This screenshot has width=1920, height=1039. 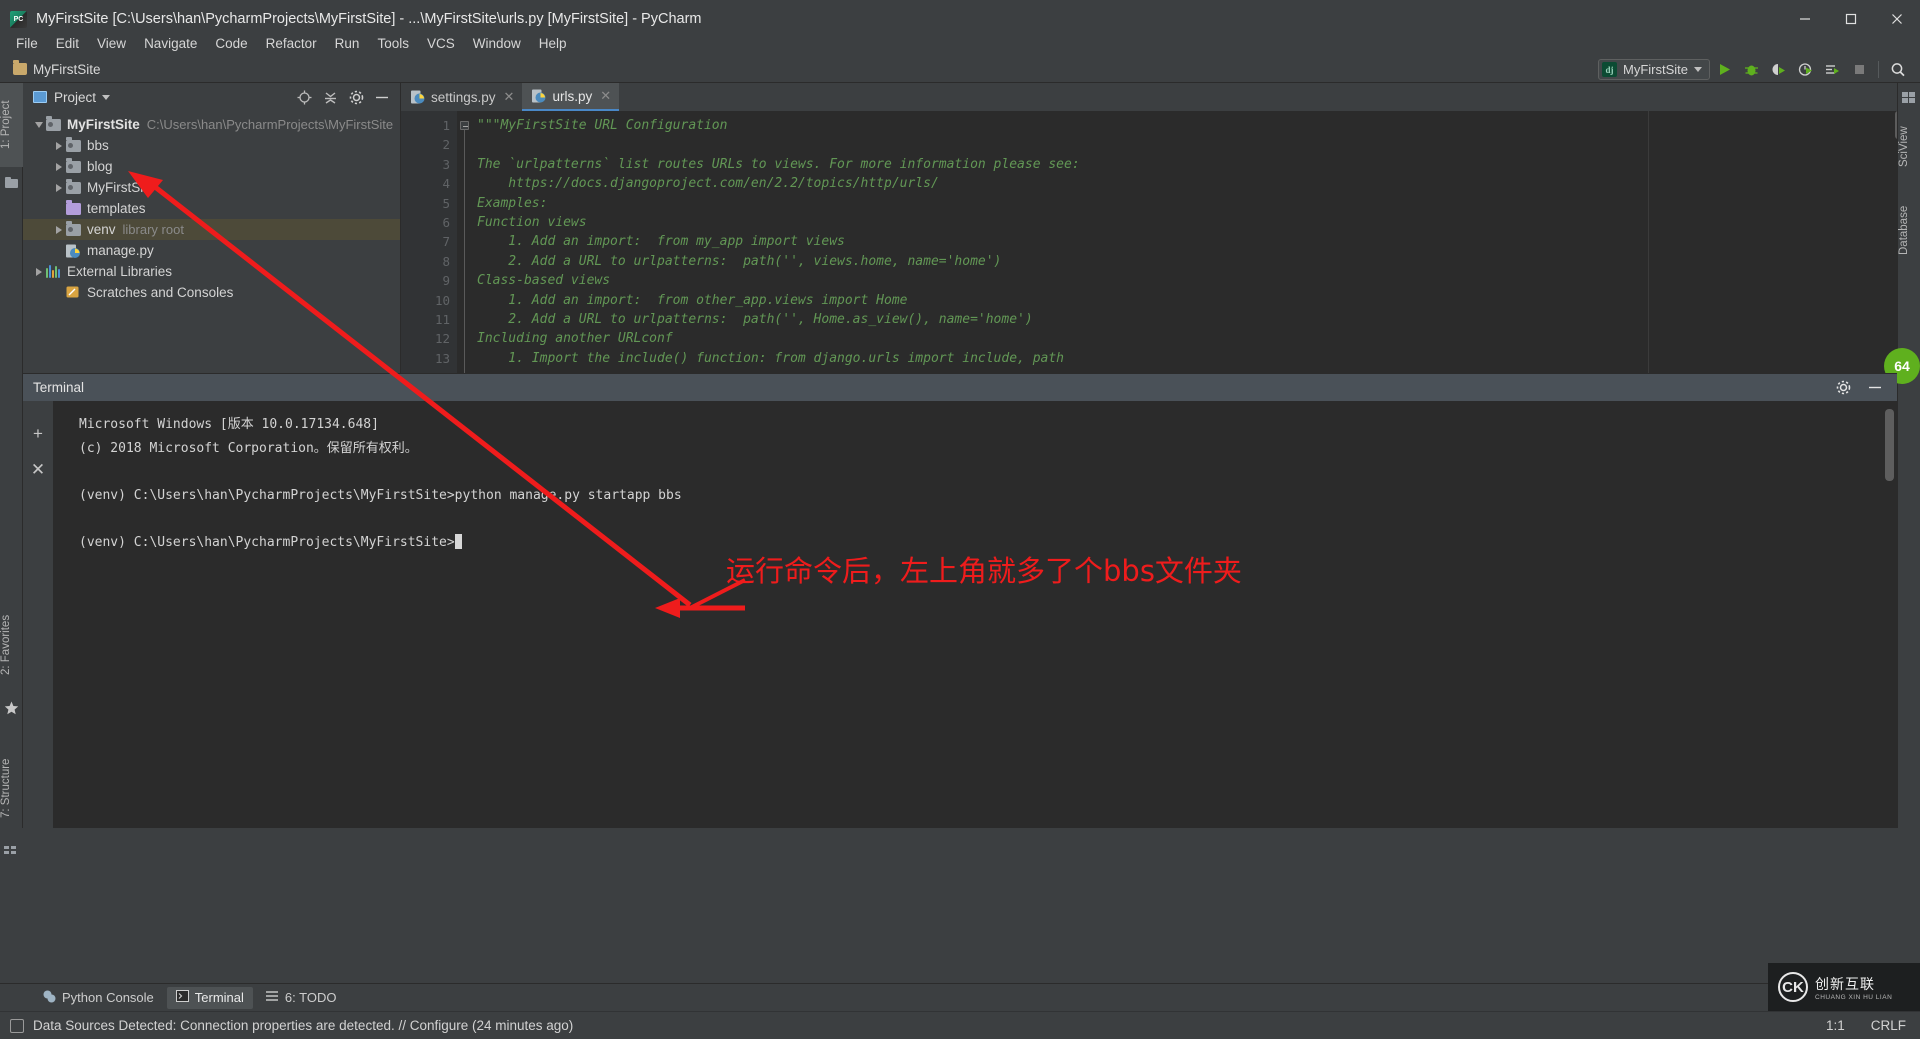 I want to click on tree-item-bbs: bbs, so click(x=211, y=145).